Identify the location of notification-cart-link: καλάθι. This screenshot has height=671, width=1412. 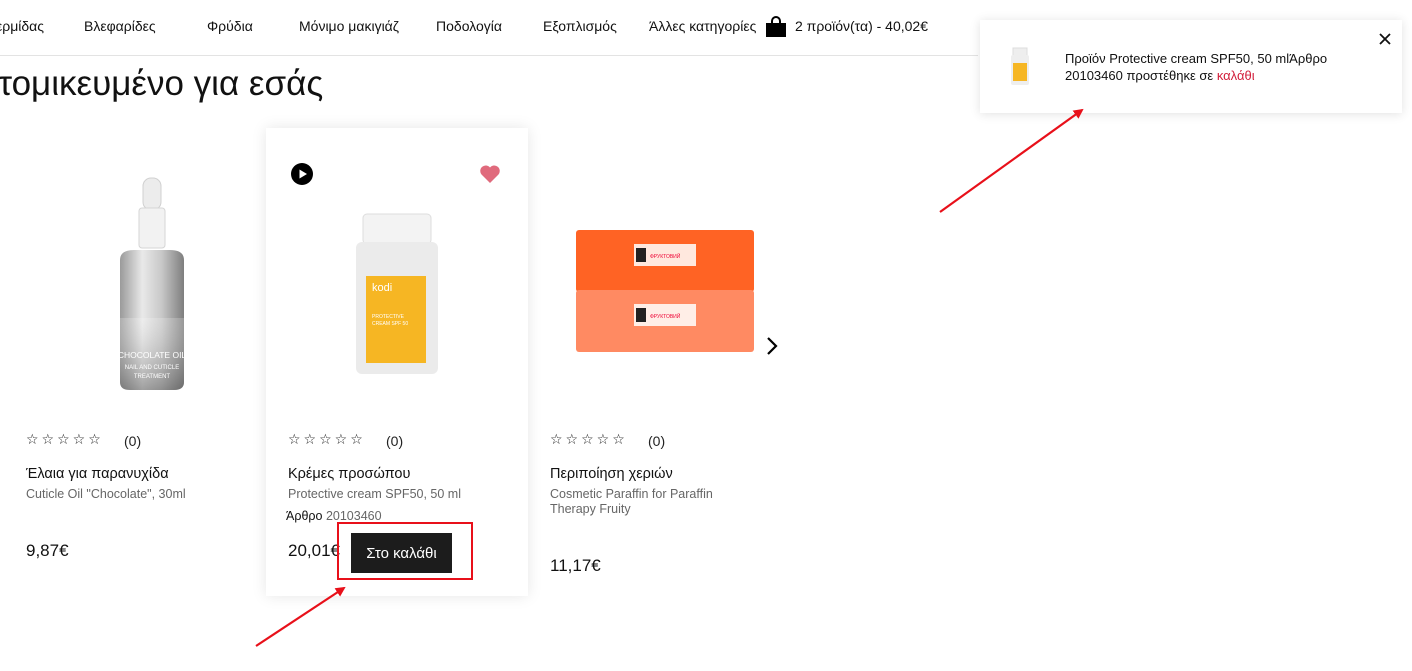
(1236, 75).